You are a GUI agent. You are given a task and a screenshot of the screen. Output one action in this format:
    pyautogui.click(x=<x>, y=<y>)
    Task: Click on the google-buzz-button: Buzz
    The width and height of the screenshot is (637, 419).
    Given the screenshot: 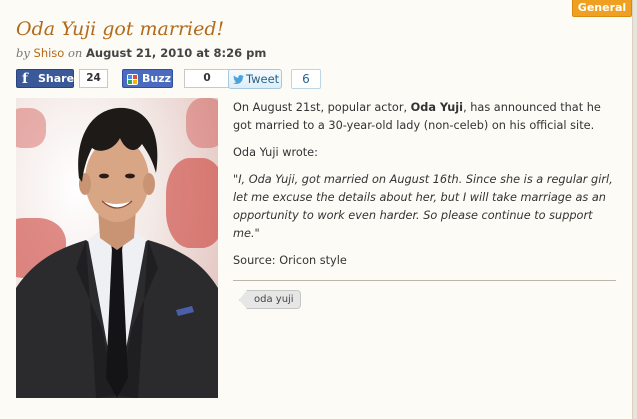 What is the action you would take?
    pyautogui.click(x=147, y=78)
    